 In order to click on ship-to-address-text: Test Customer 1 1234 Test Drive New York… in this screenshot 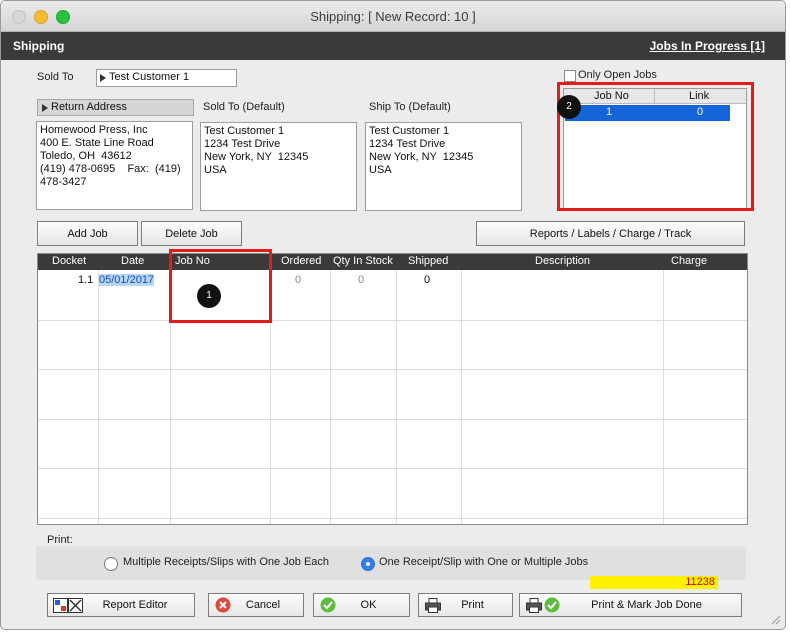, I will do `click(443, 166)`.